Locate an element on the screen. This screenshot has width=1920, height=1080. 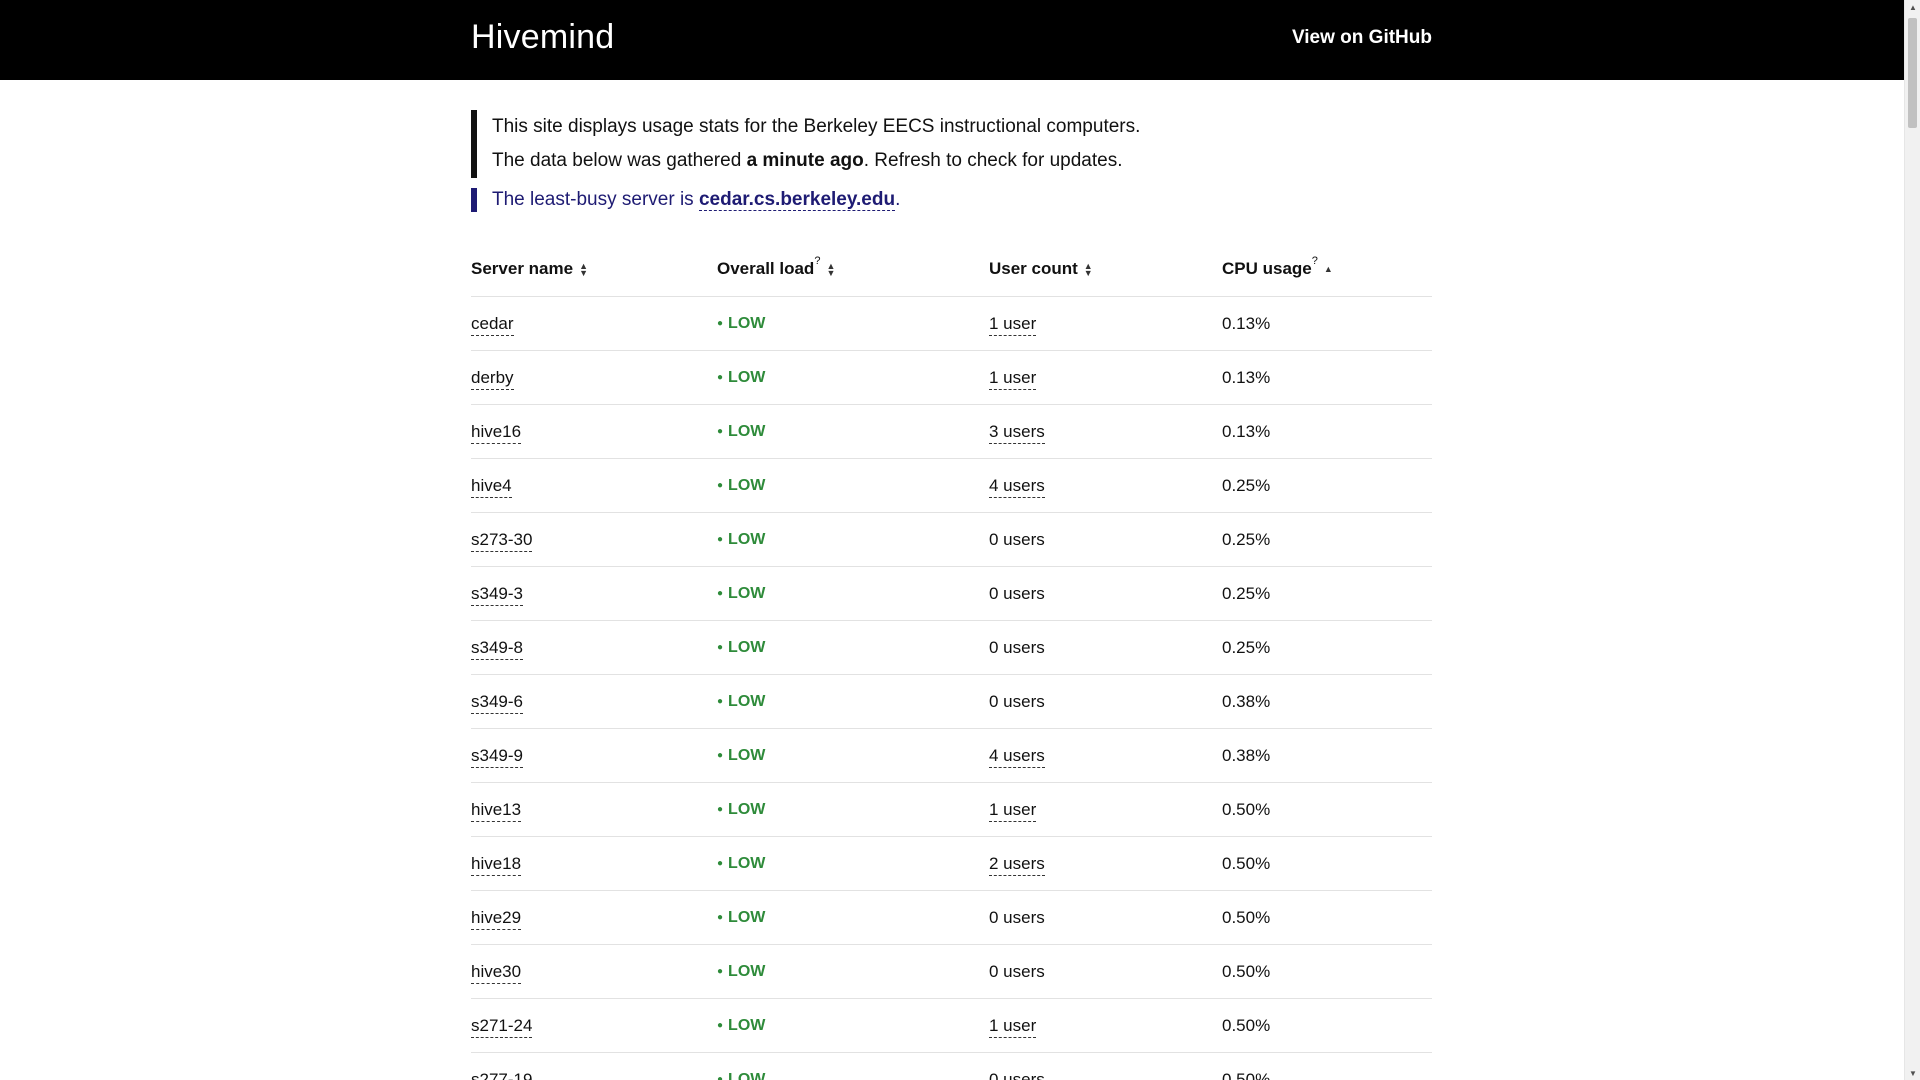
server-name-link: hive16 is located at coordinates (496, 432).